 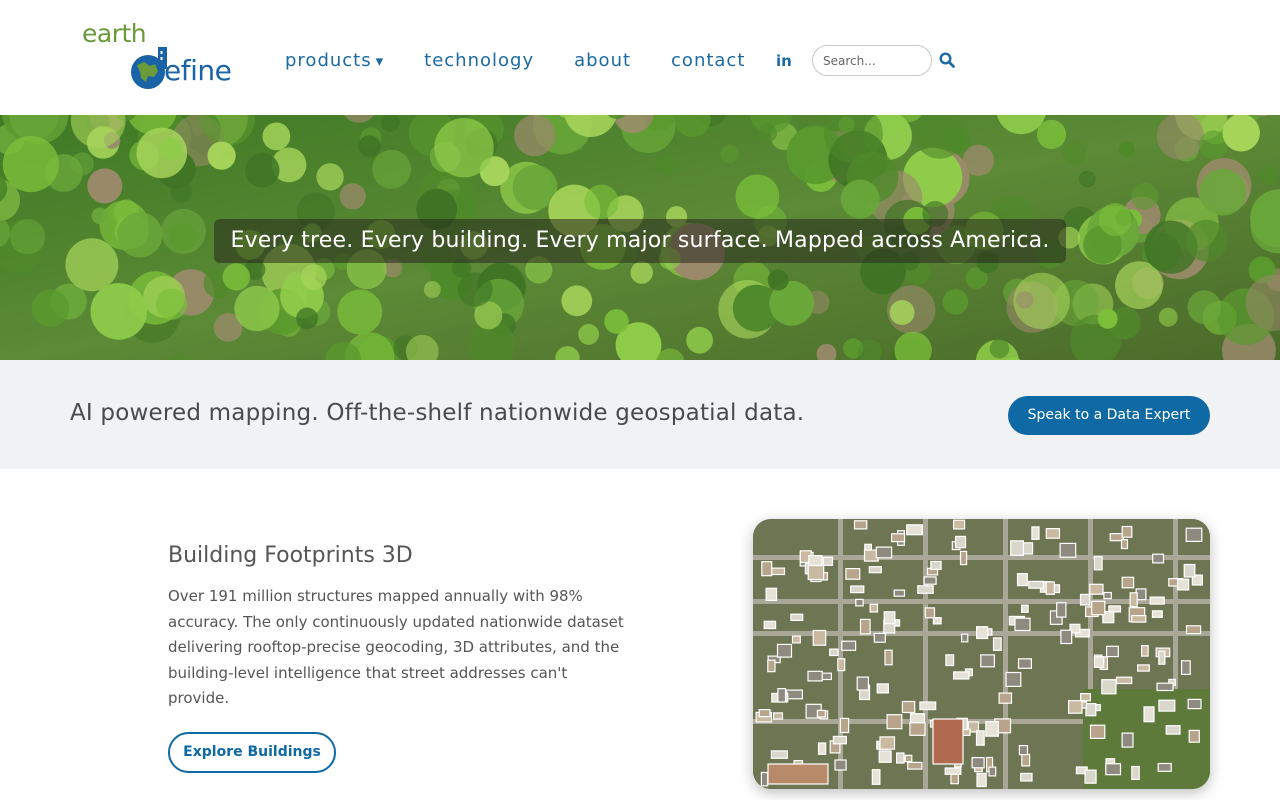 What do you see at coordinates (328, 60) in the screenshot?
I see `nav-item-label: products` at bounding box center [328, 60].